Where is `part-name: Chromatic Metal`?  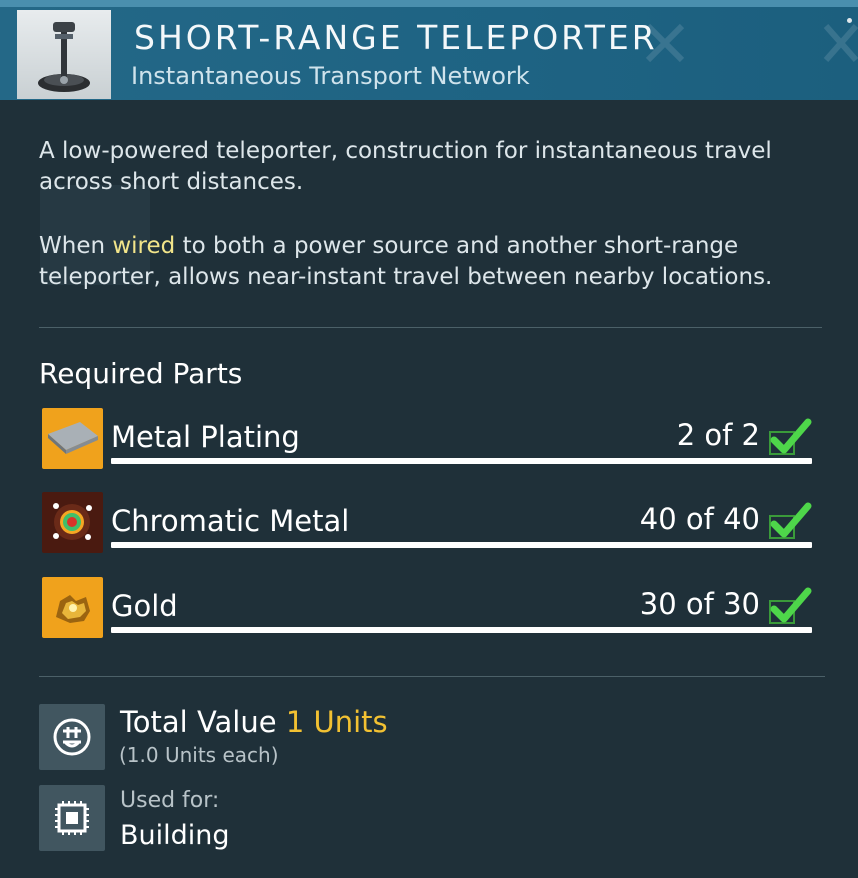 part-name: Chromatic Metal is located at coordinates (230, 521).